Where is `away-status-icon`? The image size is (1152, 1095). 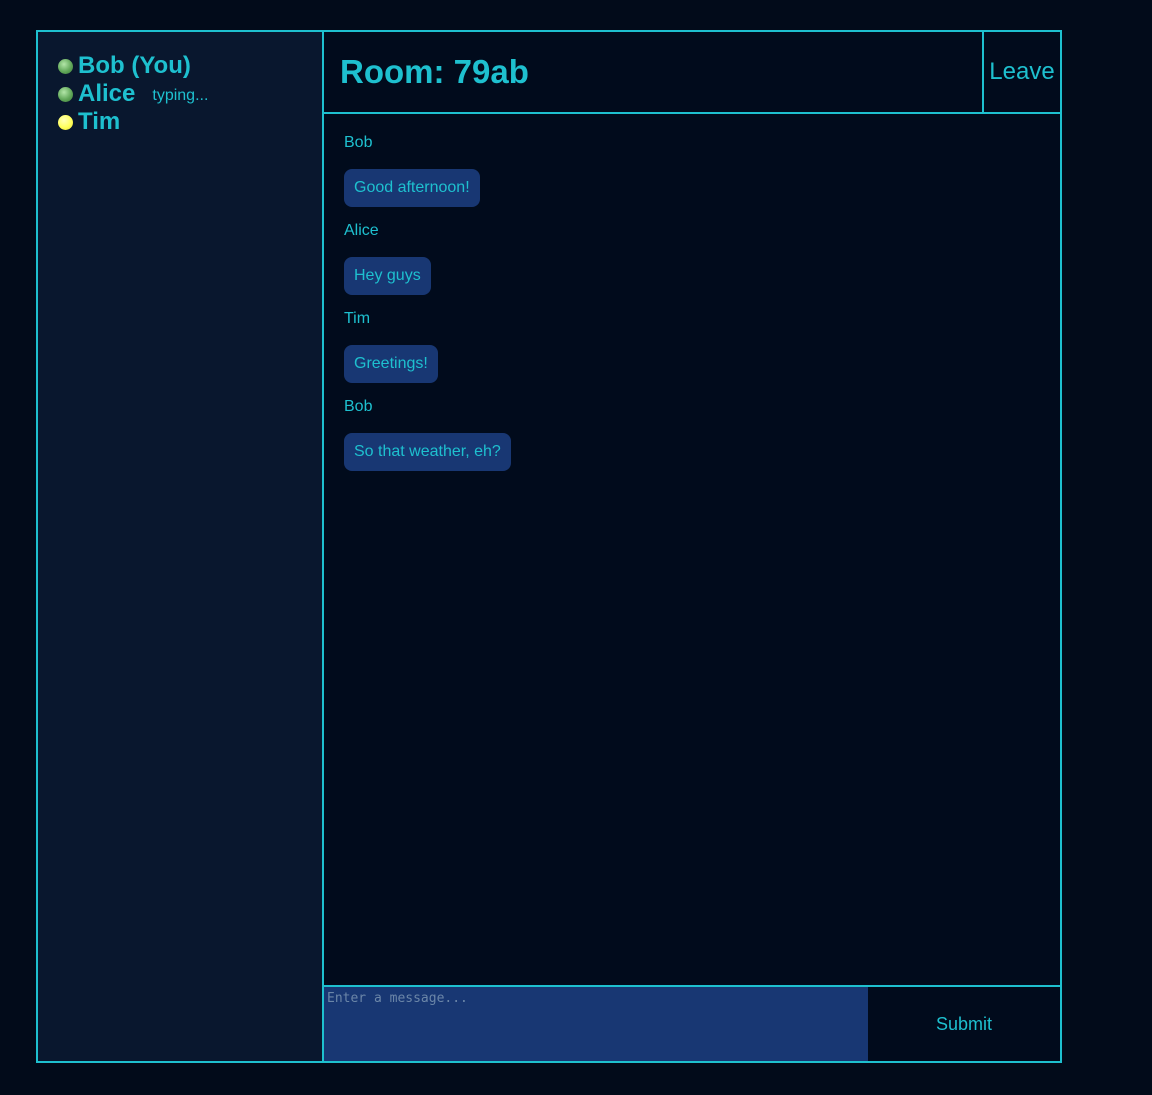 away-status-icon is located at coordinates (65, 122).